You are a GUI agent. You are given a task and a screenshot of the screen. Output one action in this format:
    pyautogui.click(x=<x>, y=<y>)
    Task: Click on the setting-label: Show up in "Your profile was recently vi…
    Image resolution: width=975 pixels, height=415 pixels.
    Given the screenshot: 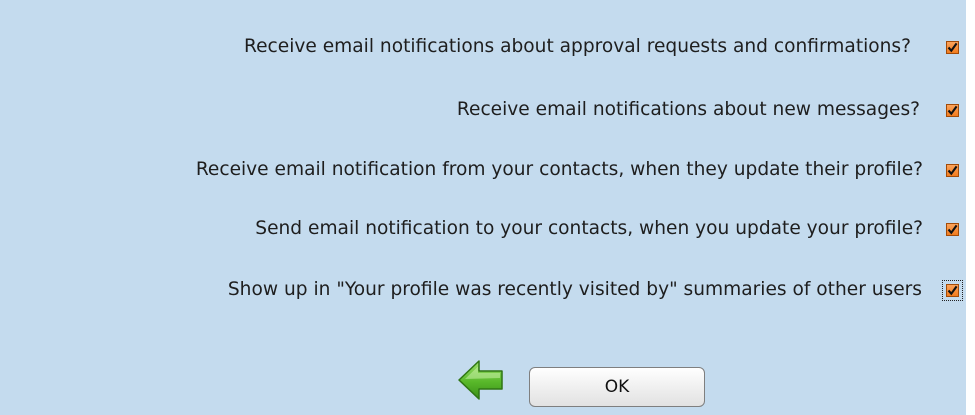 What is the action you would take?
    pyautogui.click(x=574, y=289)
    